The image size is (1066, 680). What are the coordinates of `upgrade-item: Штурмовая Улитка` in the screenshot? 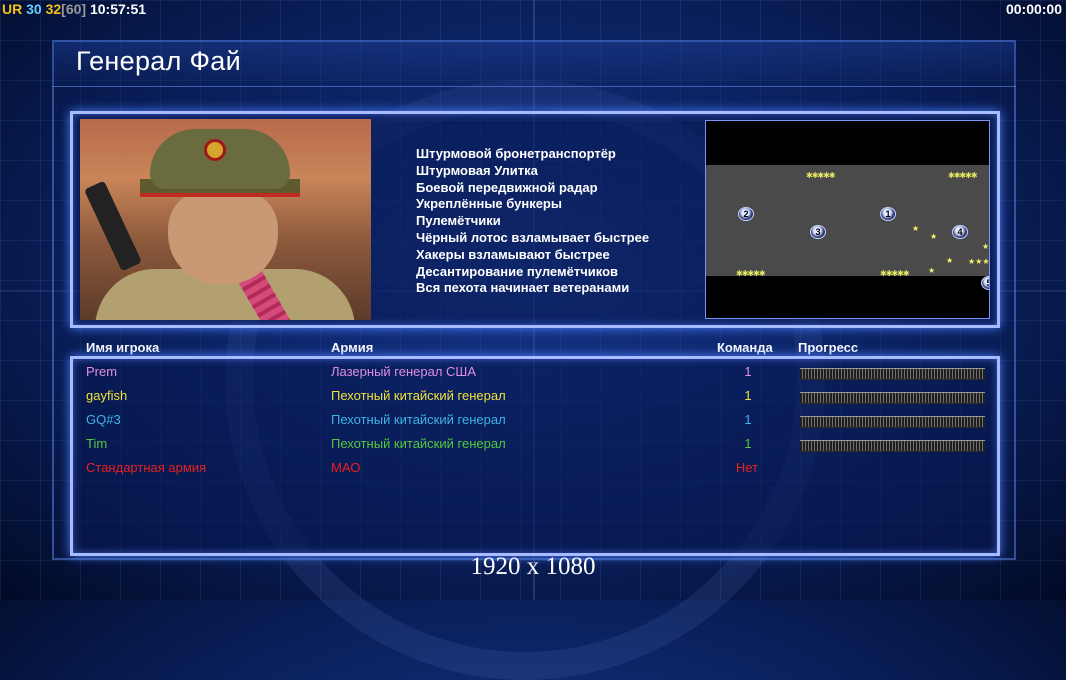 It's located at (477, 170).